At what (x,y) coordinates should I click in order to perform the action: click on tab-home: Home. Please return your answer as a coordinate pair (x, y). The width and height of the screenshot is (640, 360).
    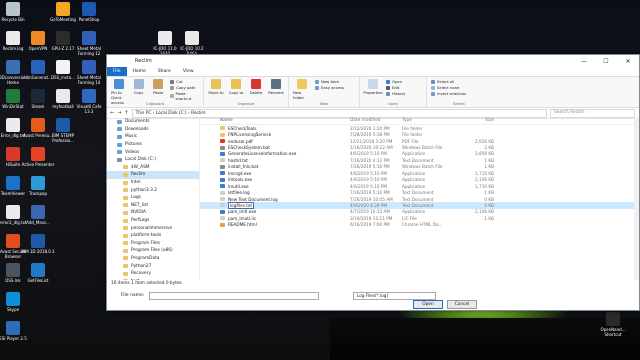
    Looking at the image, I should click on (139, 71).